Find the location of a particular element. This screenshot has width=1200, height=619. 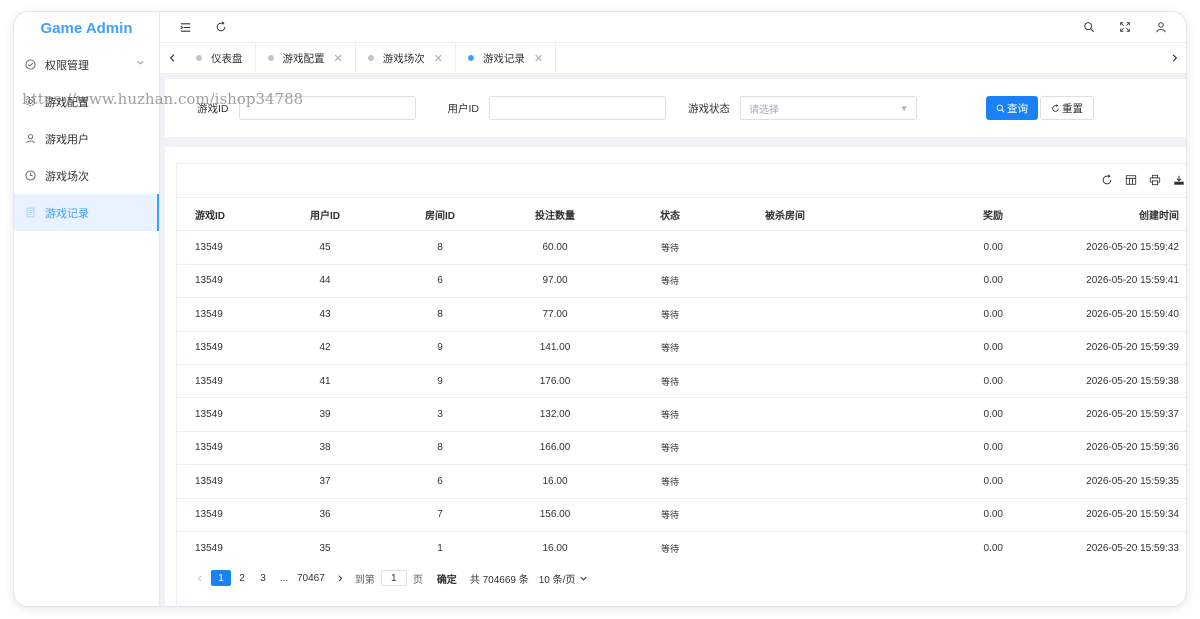

query-button: 查询 is located at coordinates (1012, 108).